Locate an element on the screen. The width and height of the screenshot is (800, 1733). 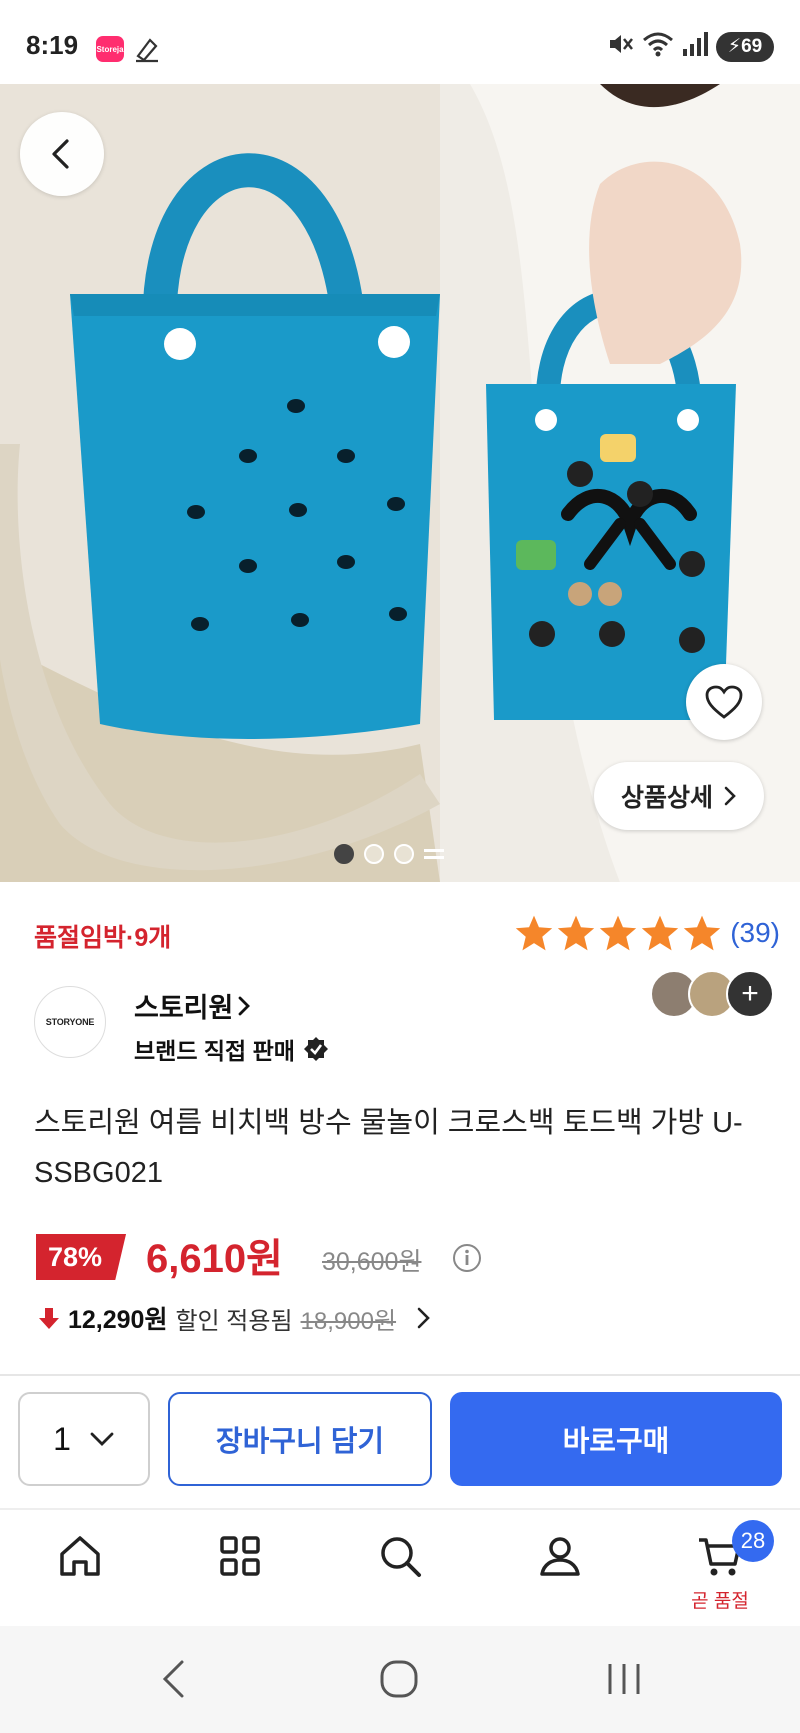
review-count: (39) is located at coordinates (755, 933).